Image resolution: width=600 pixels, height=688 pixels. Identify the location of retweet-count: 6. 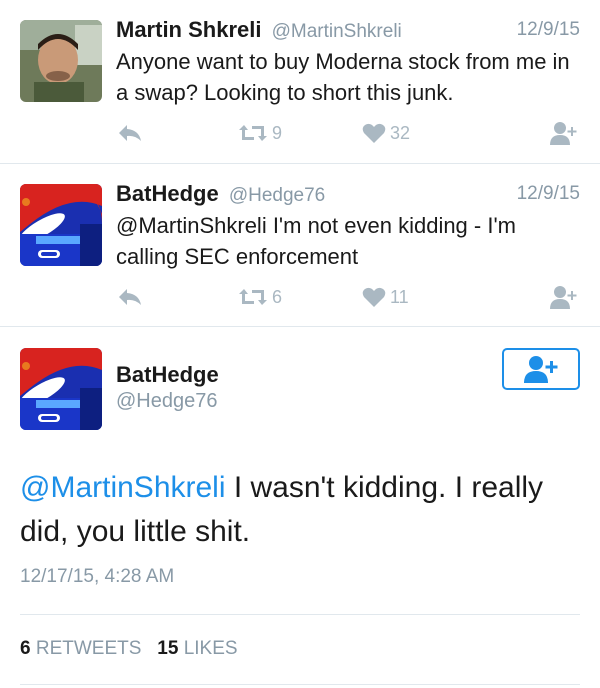
(277, 296).